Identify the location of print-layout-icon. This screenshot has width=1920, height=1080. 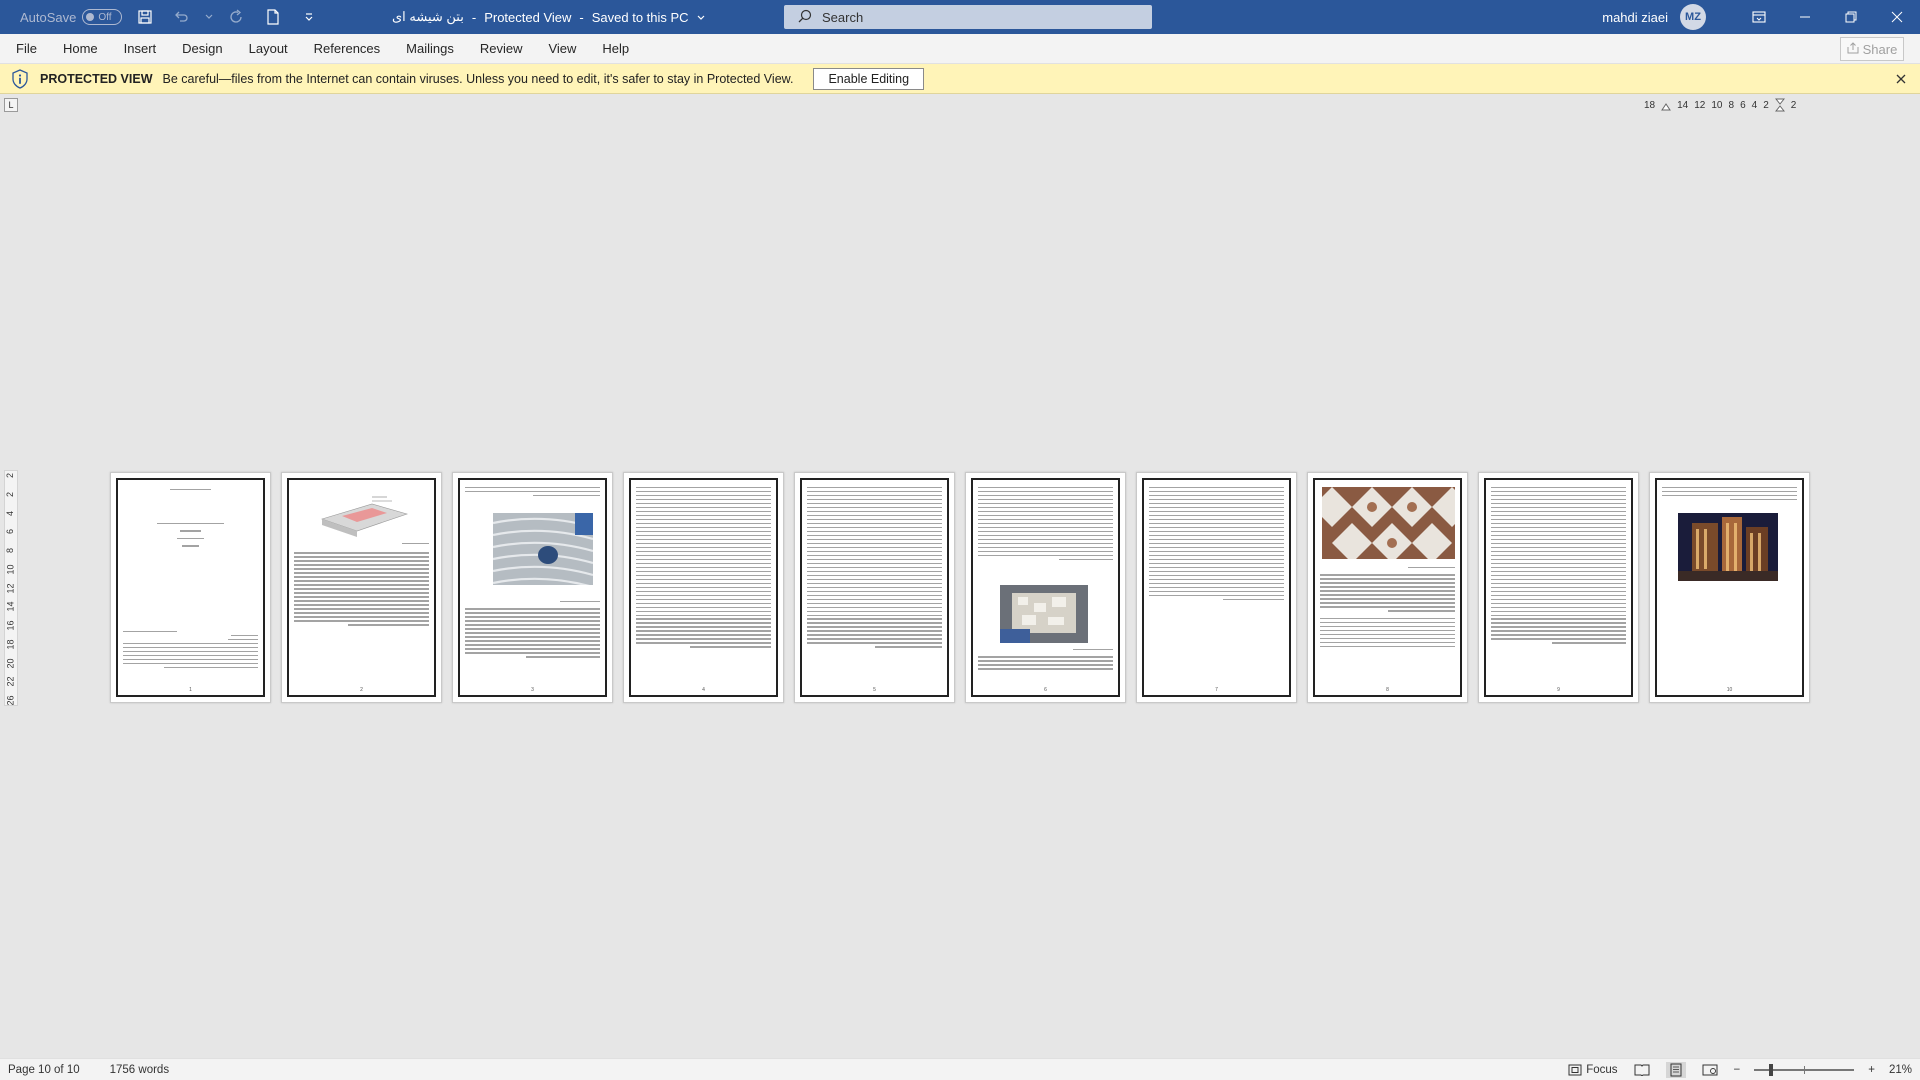
(1675, 1070).